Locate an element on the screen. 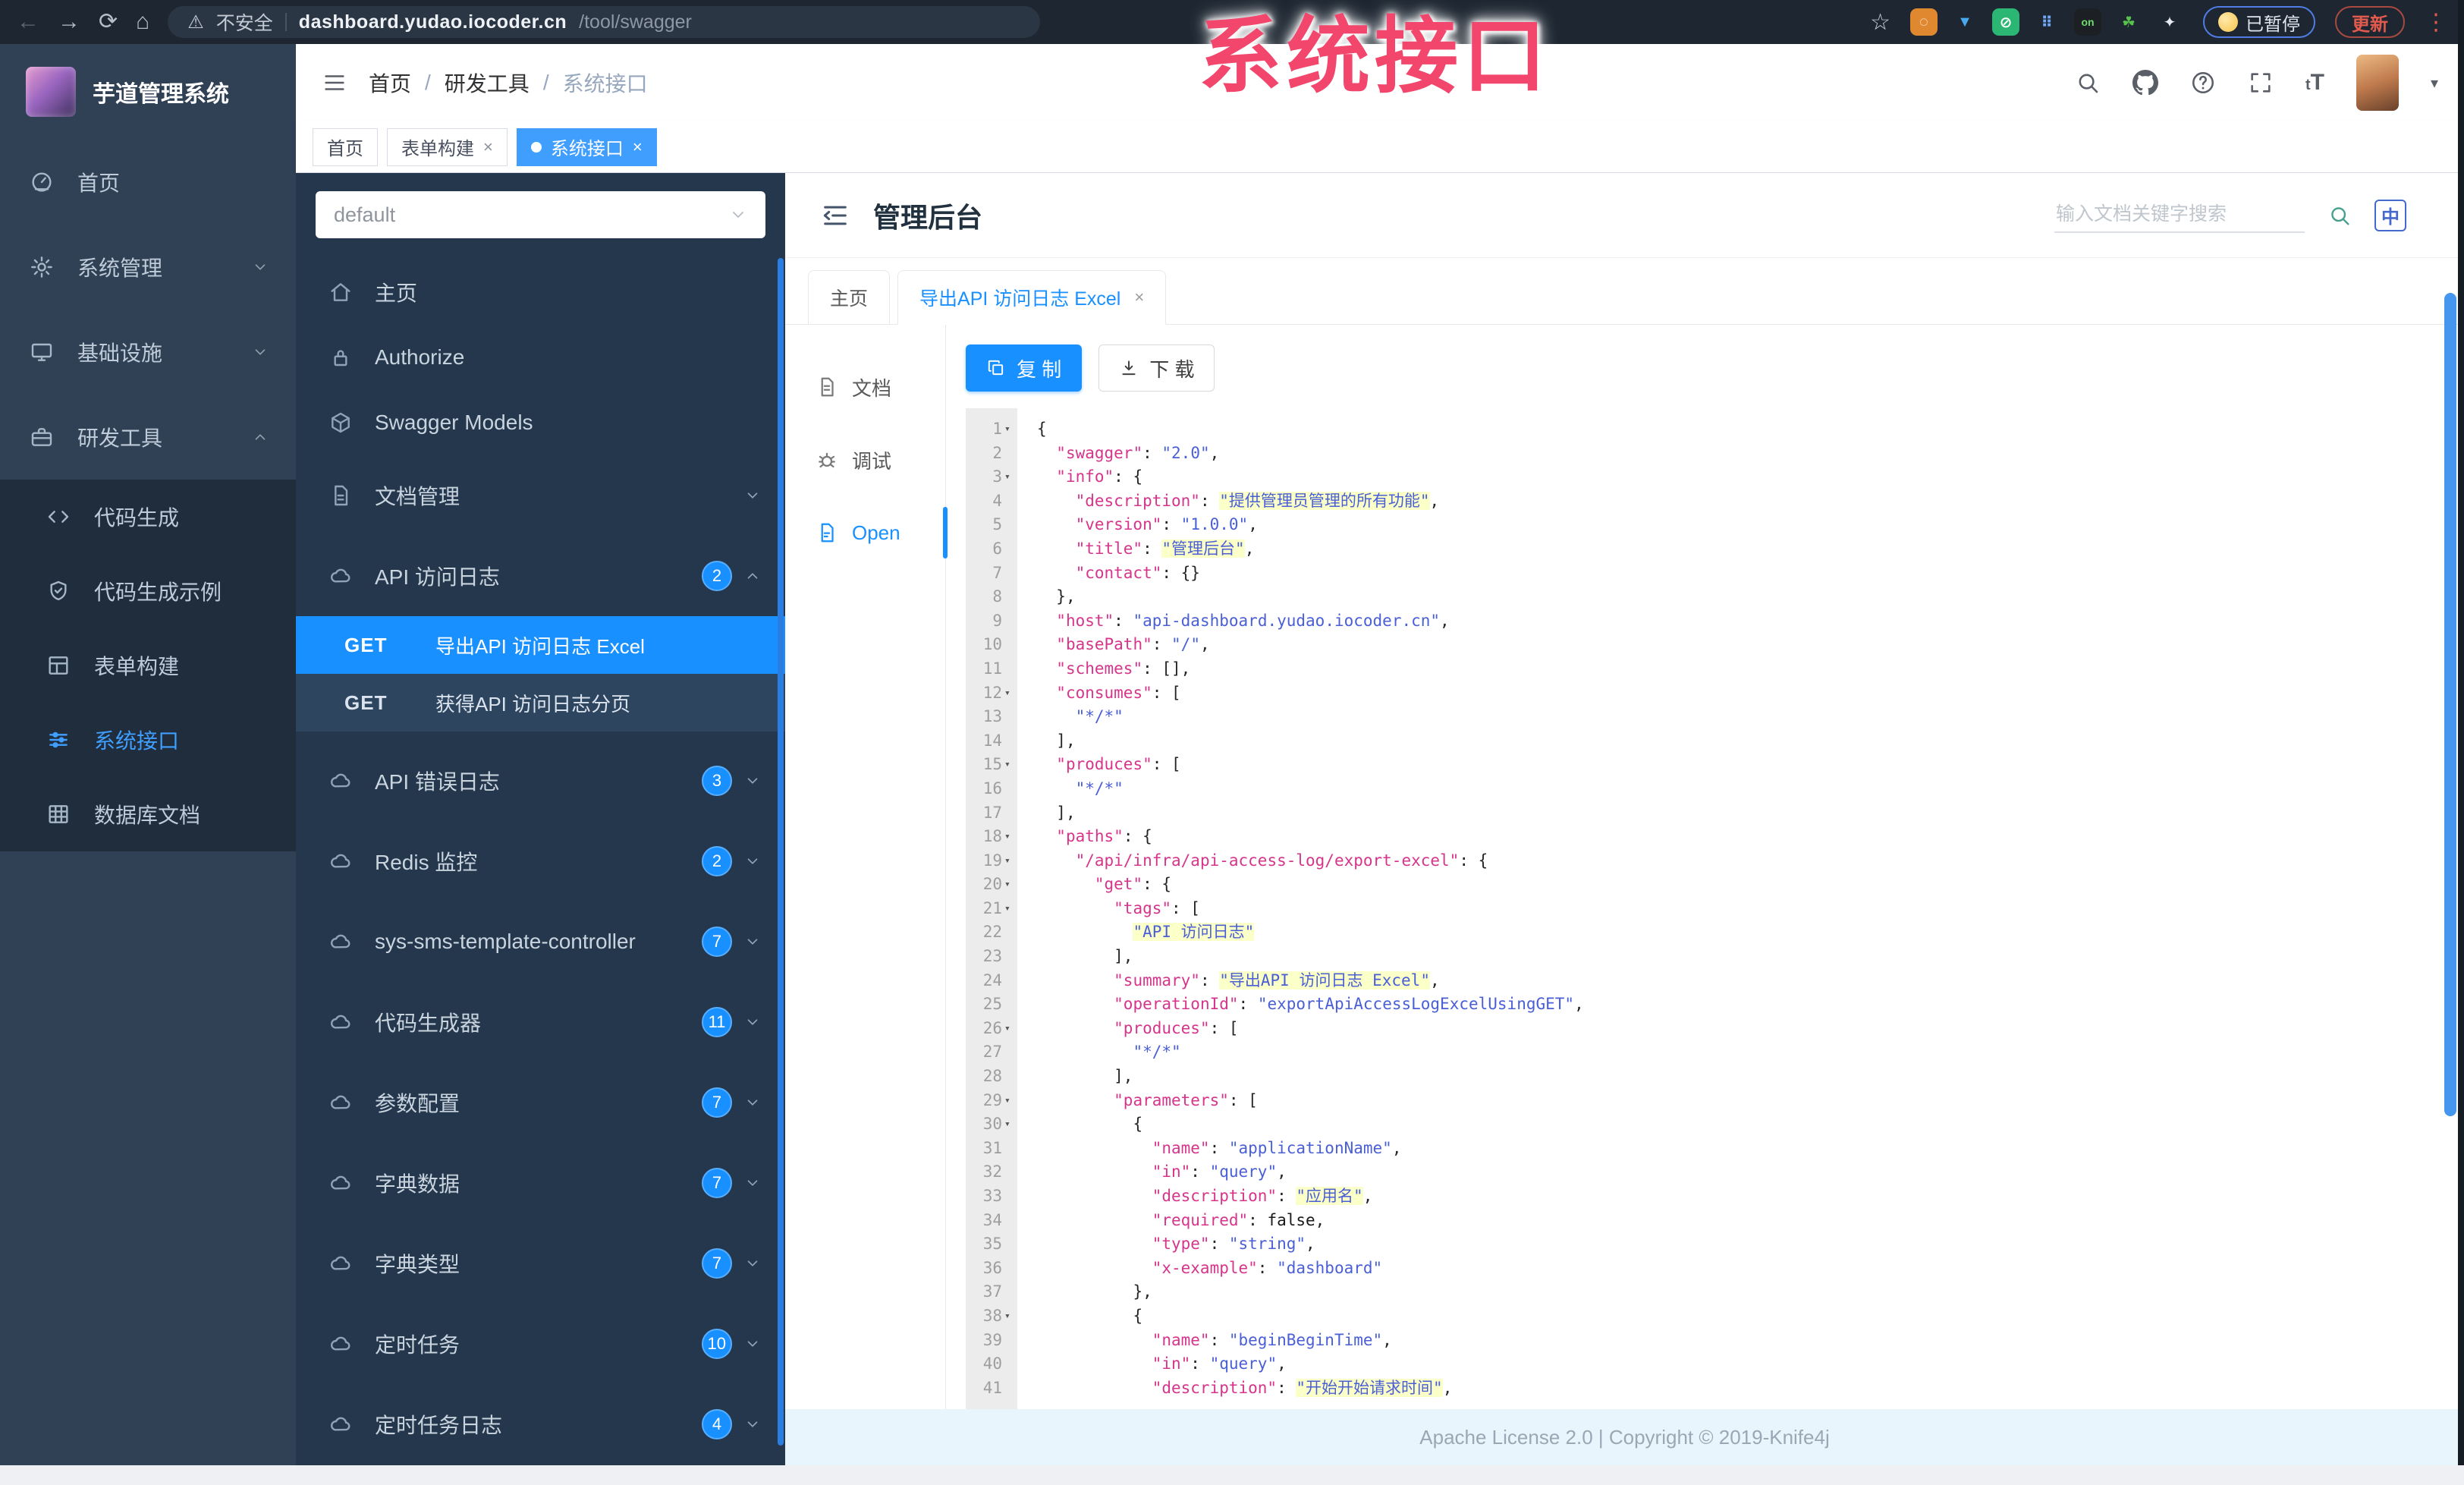 Image resolution: width=2464 pixels, height=1485 pixels. sidebar-scrollbar is located at coordinates (781, 852).